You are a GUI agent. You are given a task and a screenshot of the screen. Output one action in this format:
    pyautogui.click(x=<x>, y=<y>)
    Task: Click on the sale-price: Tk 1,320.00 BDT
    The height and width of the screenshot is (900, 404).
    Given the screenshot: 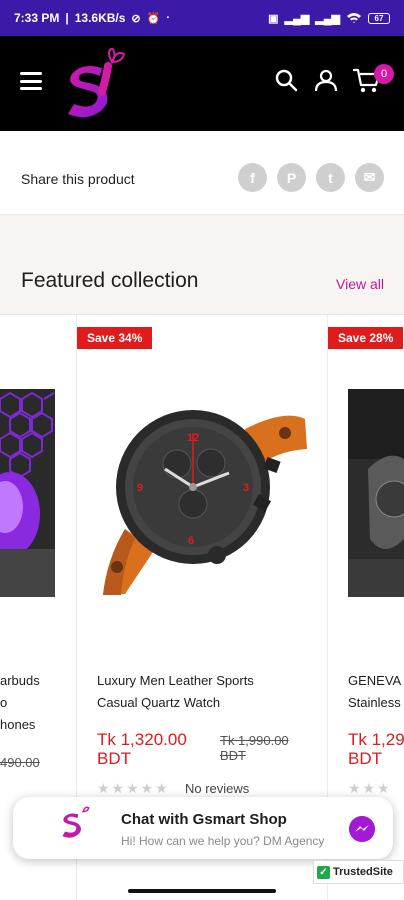 What is the action you would take?
    pyautogui.click(x=142, y=749)
    